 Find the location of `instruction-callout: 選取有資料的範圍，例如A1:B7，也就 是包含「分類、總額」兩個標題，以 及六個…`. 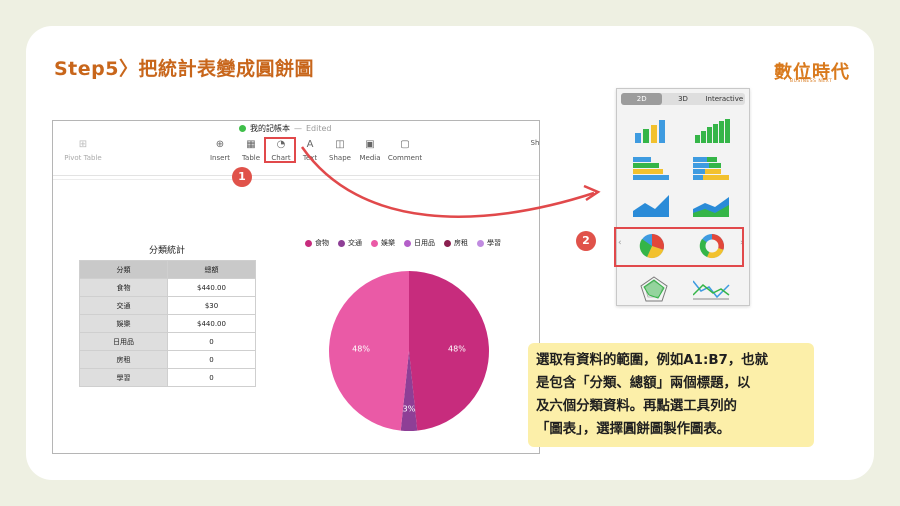

instruction-callout: 選取有資料的範圍，例如A1:B7，也就 是包含「分類、總額」兩個標題，以 及六個… is located at coordinates (671, 395).